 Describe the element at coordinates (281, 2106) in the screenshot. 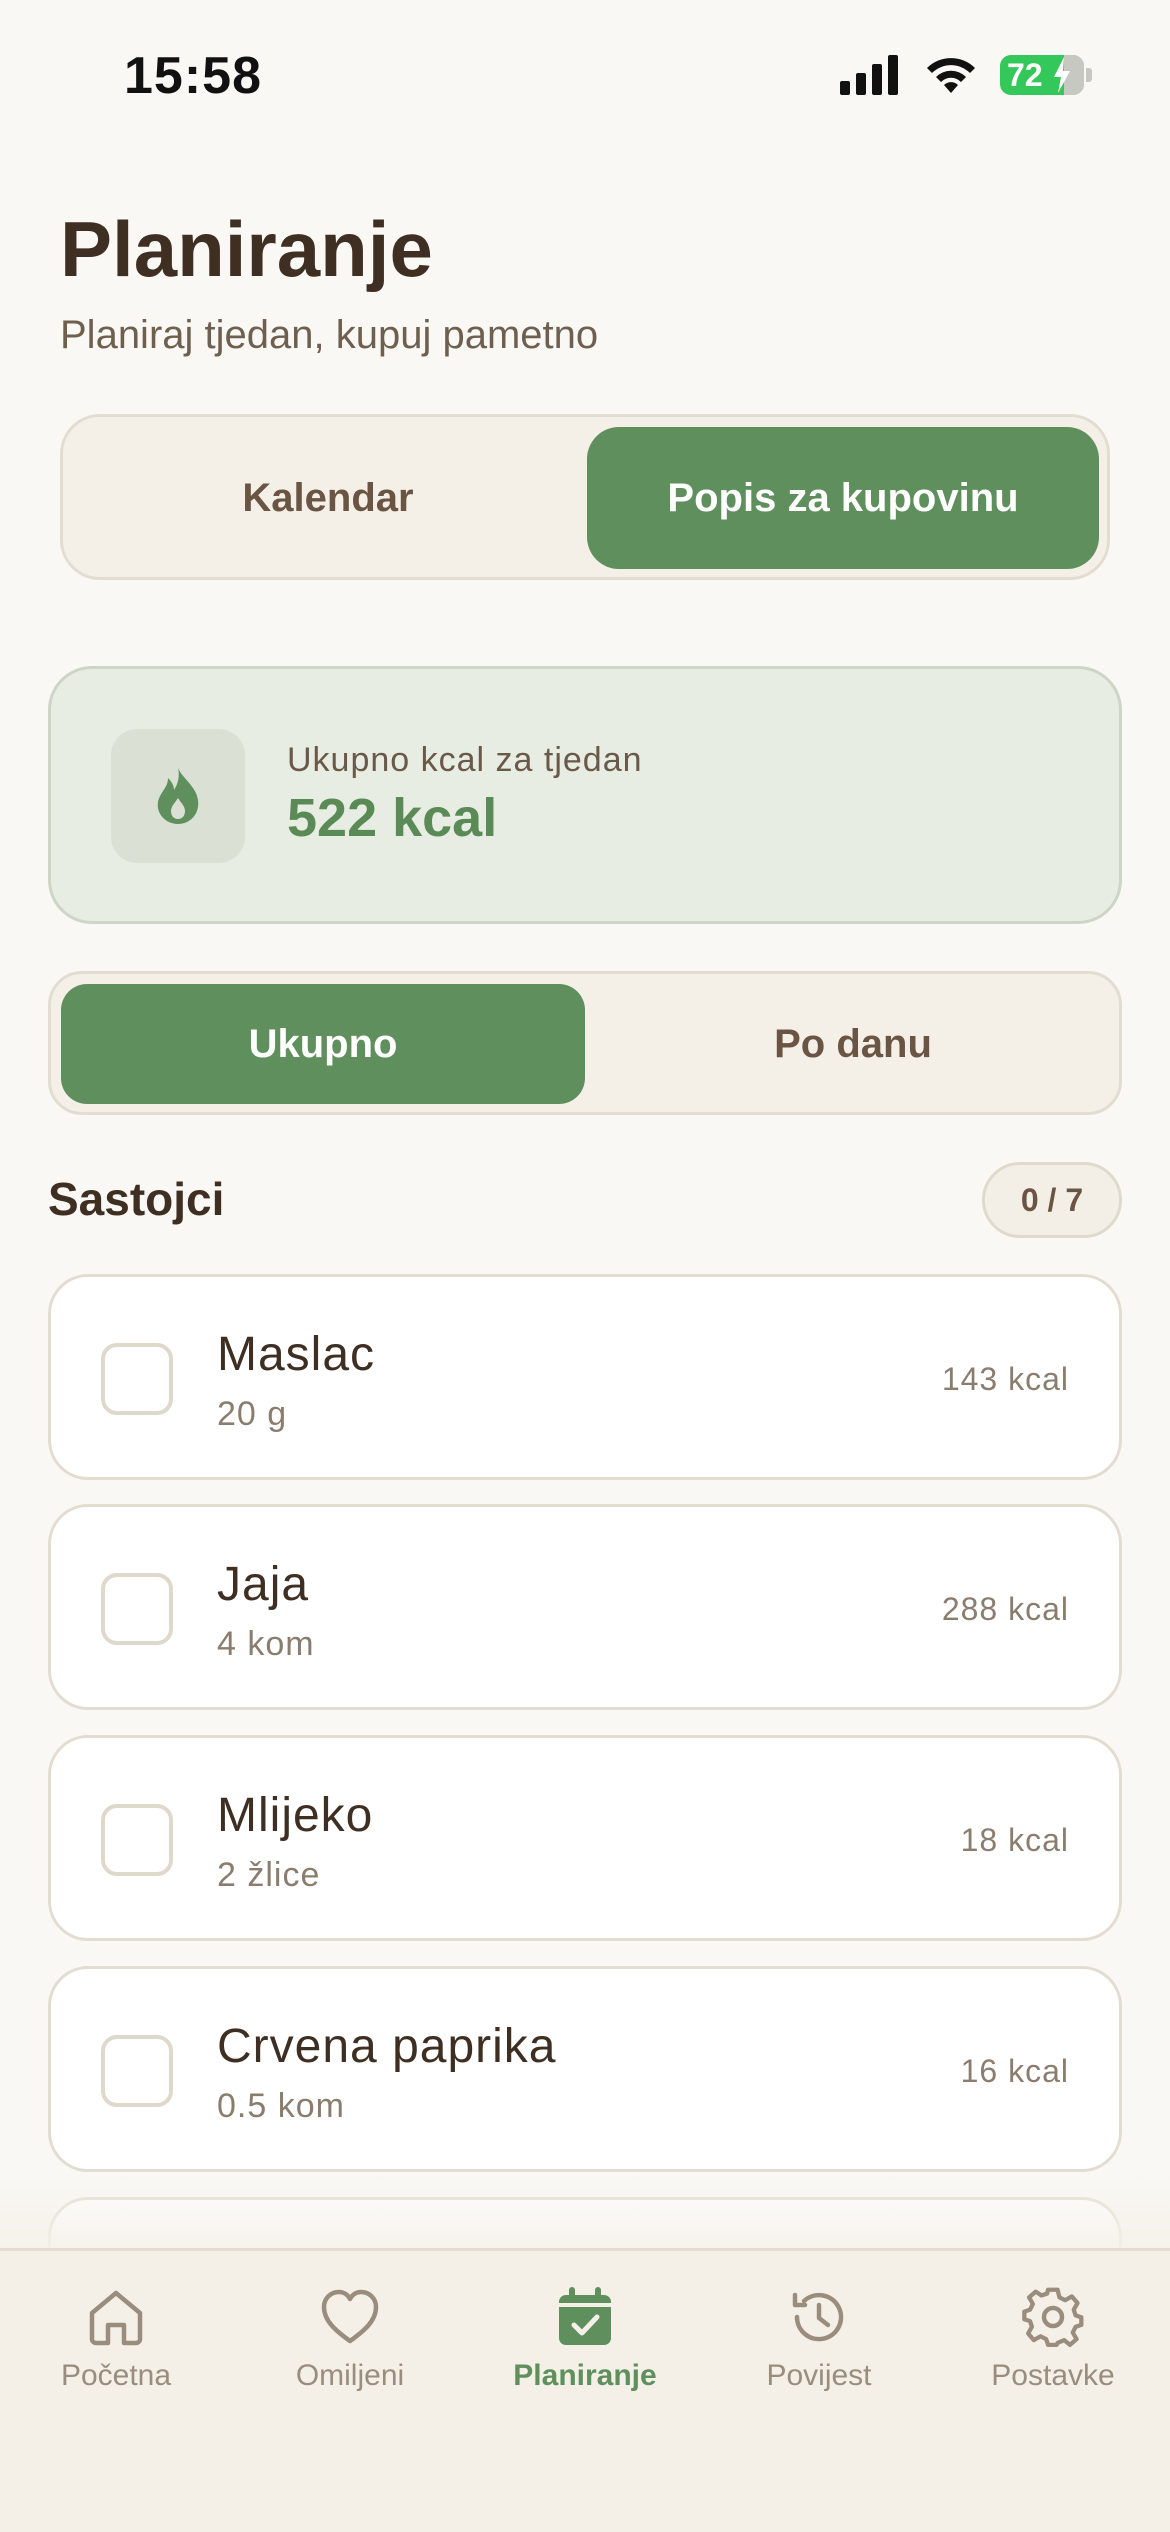

I see `item-quantity: 0.5 kom` at that location.